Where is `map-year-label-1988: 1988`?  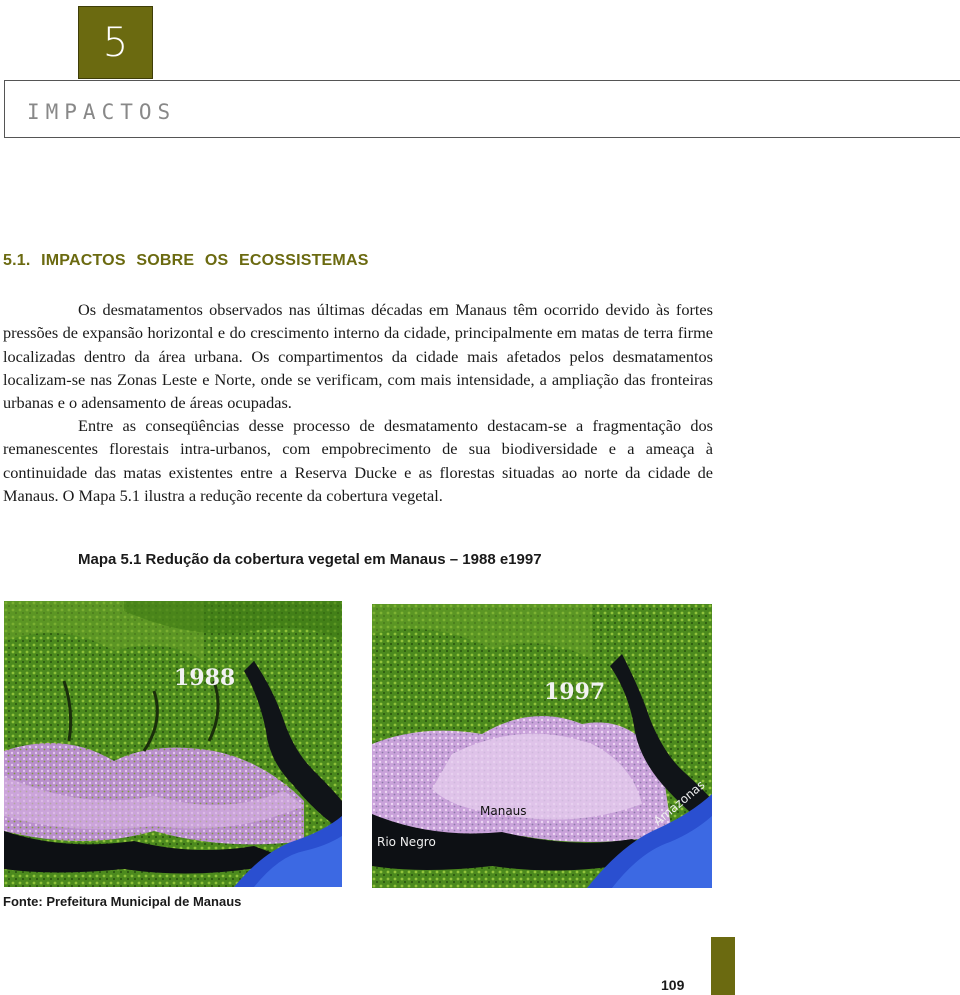
map-year-label-1988: 1988 is located at coordinates (204, 678).